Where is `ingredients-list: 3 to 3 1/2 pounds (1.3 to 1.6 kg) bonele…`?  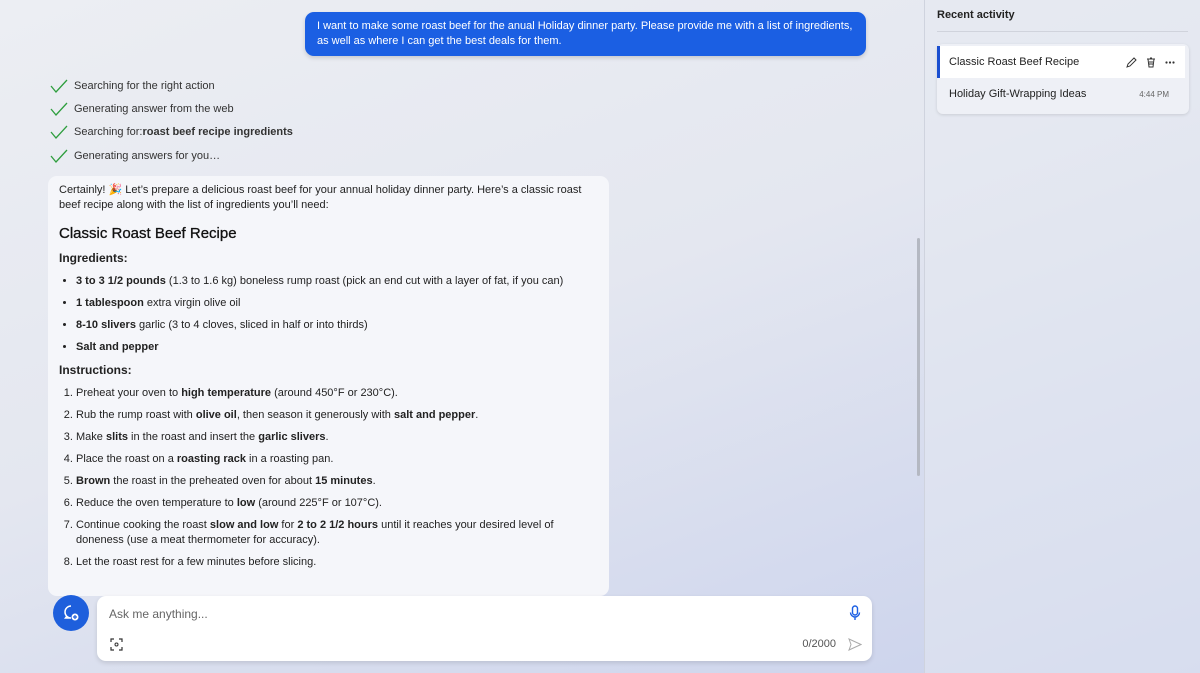 ingredients-list: 3 to 3 1/2 pounds (1.3 to 1.6 kg) bonele… is located at coordinates (328, 314).